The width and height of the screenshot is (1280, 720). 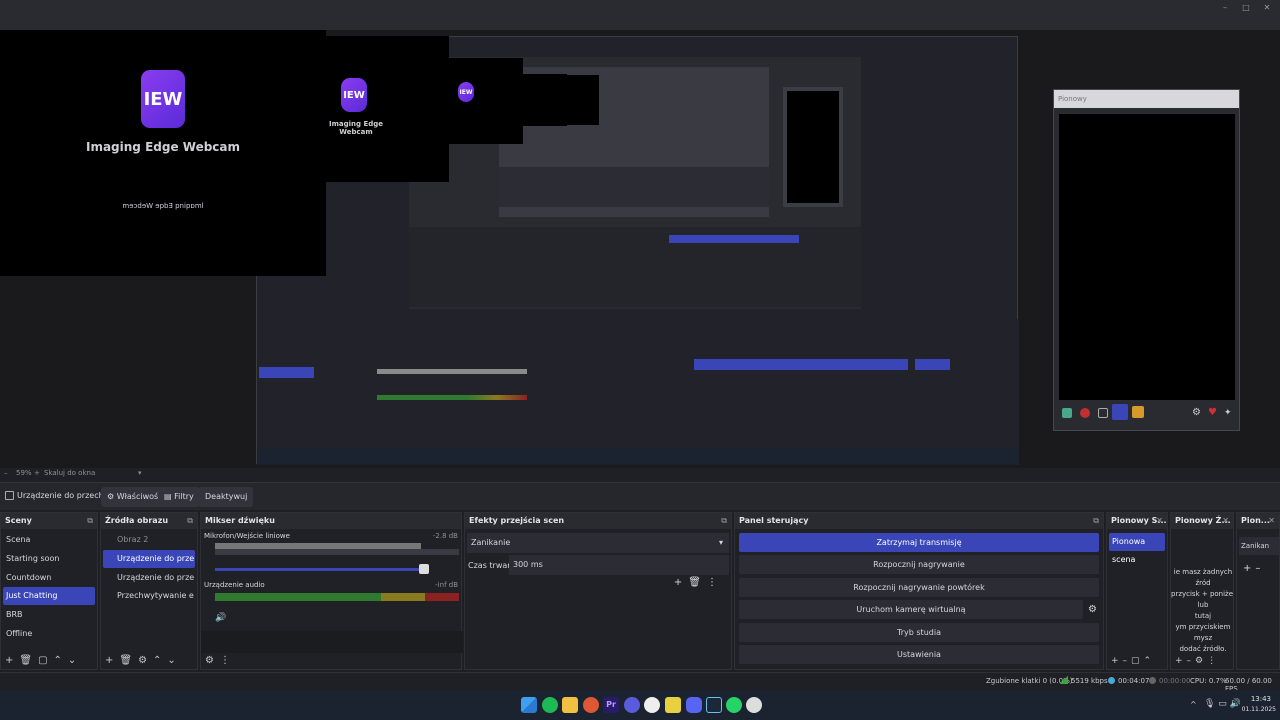 What do you see at coordinates (598, 521) in the screenshot?
I see `transitions-dock-title: Efekty przejścia scen` at bounding box center [598, 521].